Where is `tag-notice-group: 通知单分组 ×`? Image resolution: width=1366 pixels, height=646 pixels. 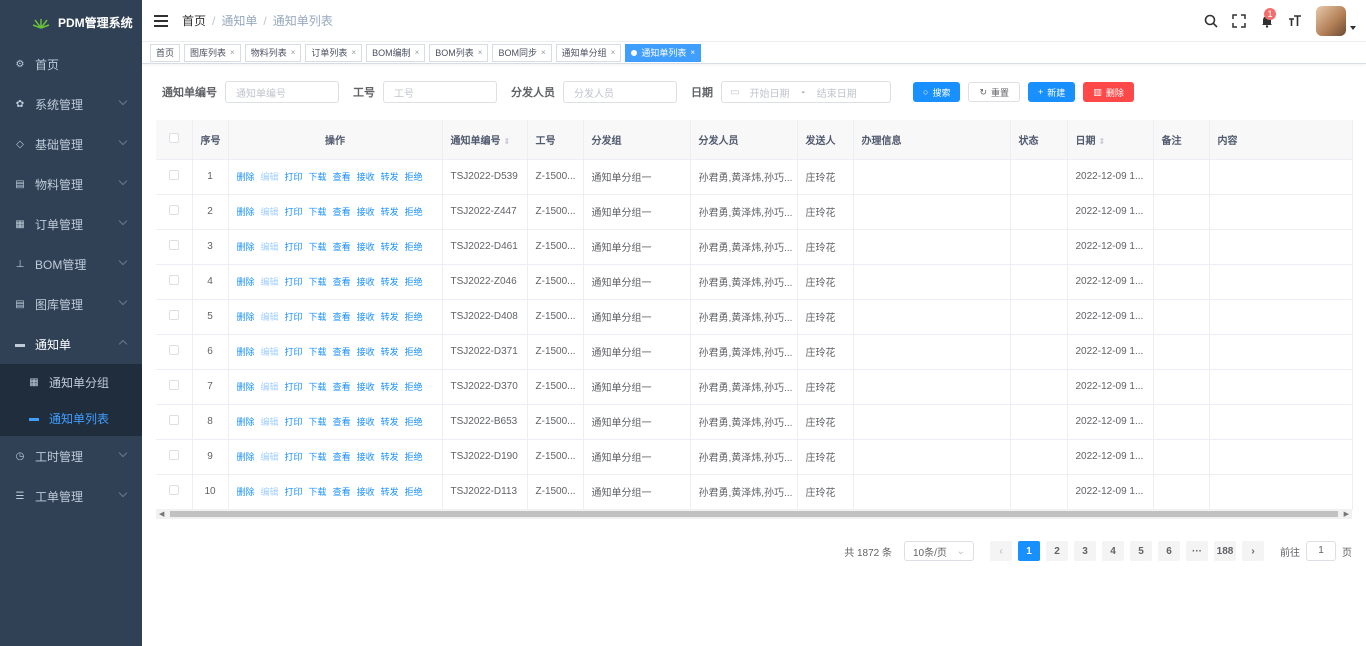 tag-notice-group: 通知单分组 × is located at coordinates (588, 52).